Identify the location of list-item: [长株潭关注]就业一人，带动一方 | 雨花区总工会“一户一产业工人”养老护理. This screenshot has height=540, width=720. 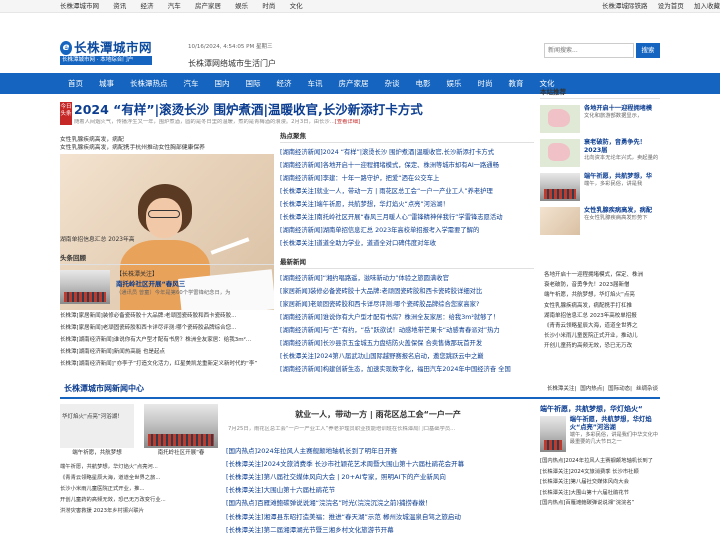
(407, 191).